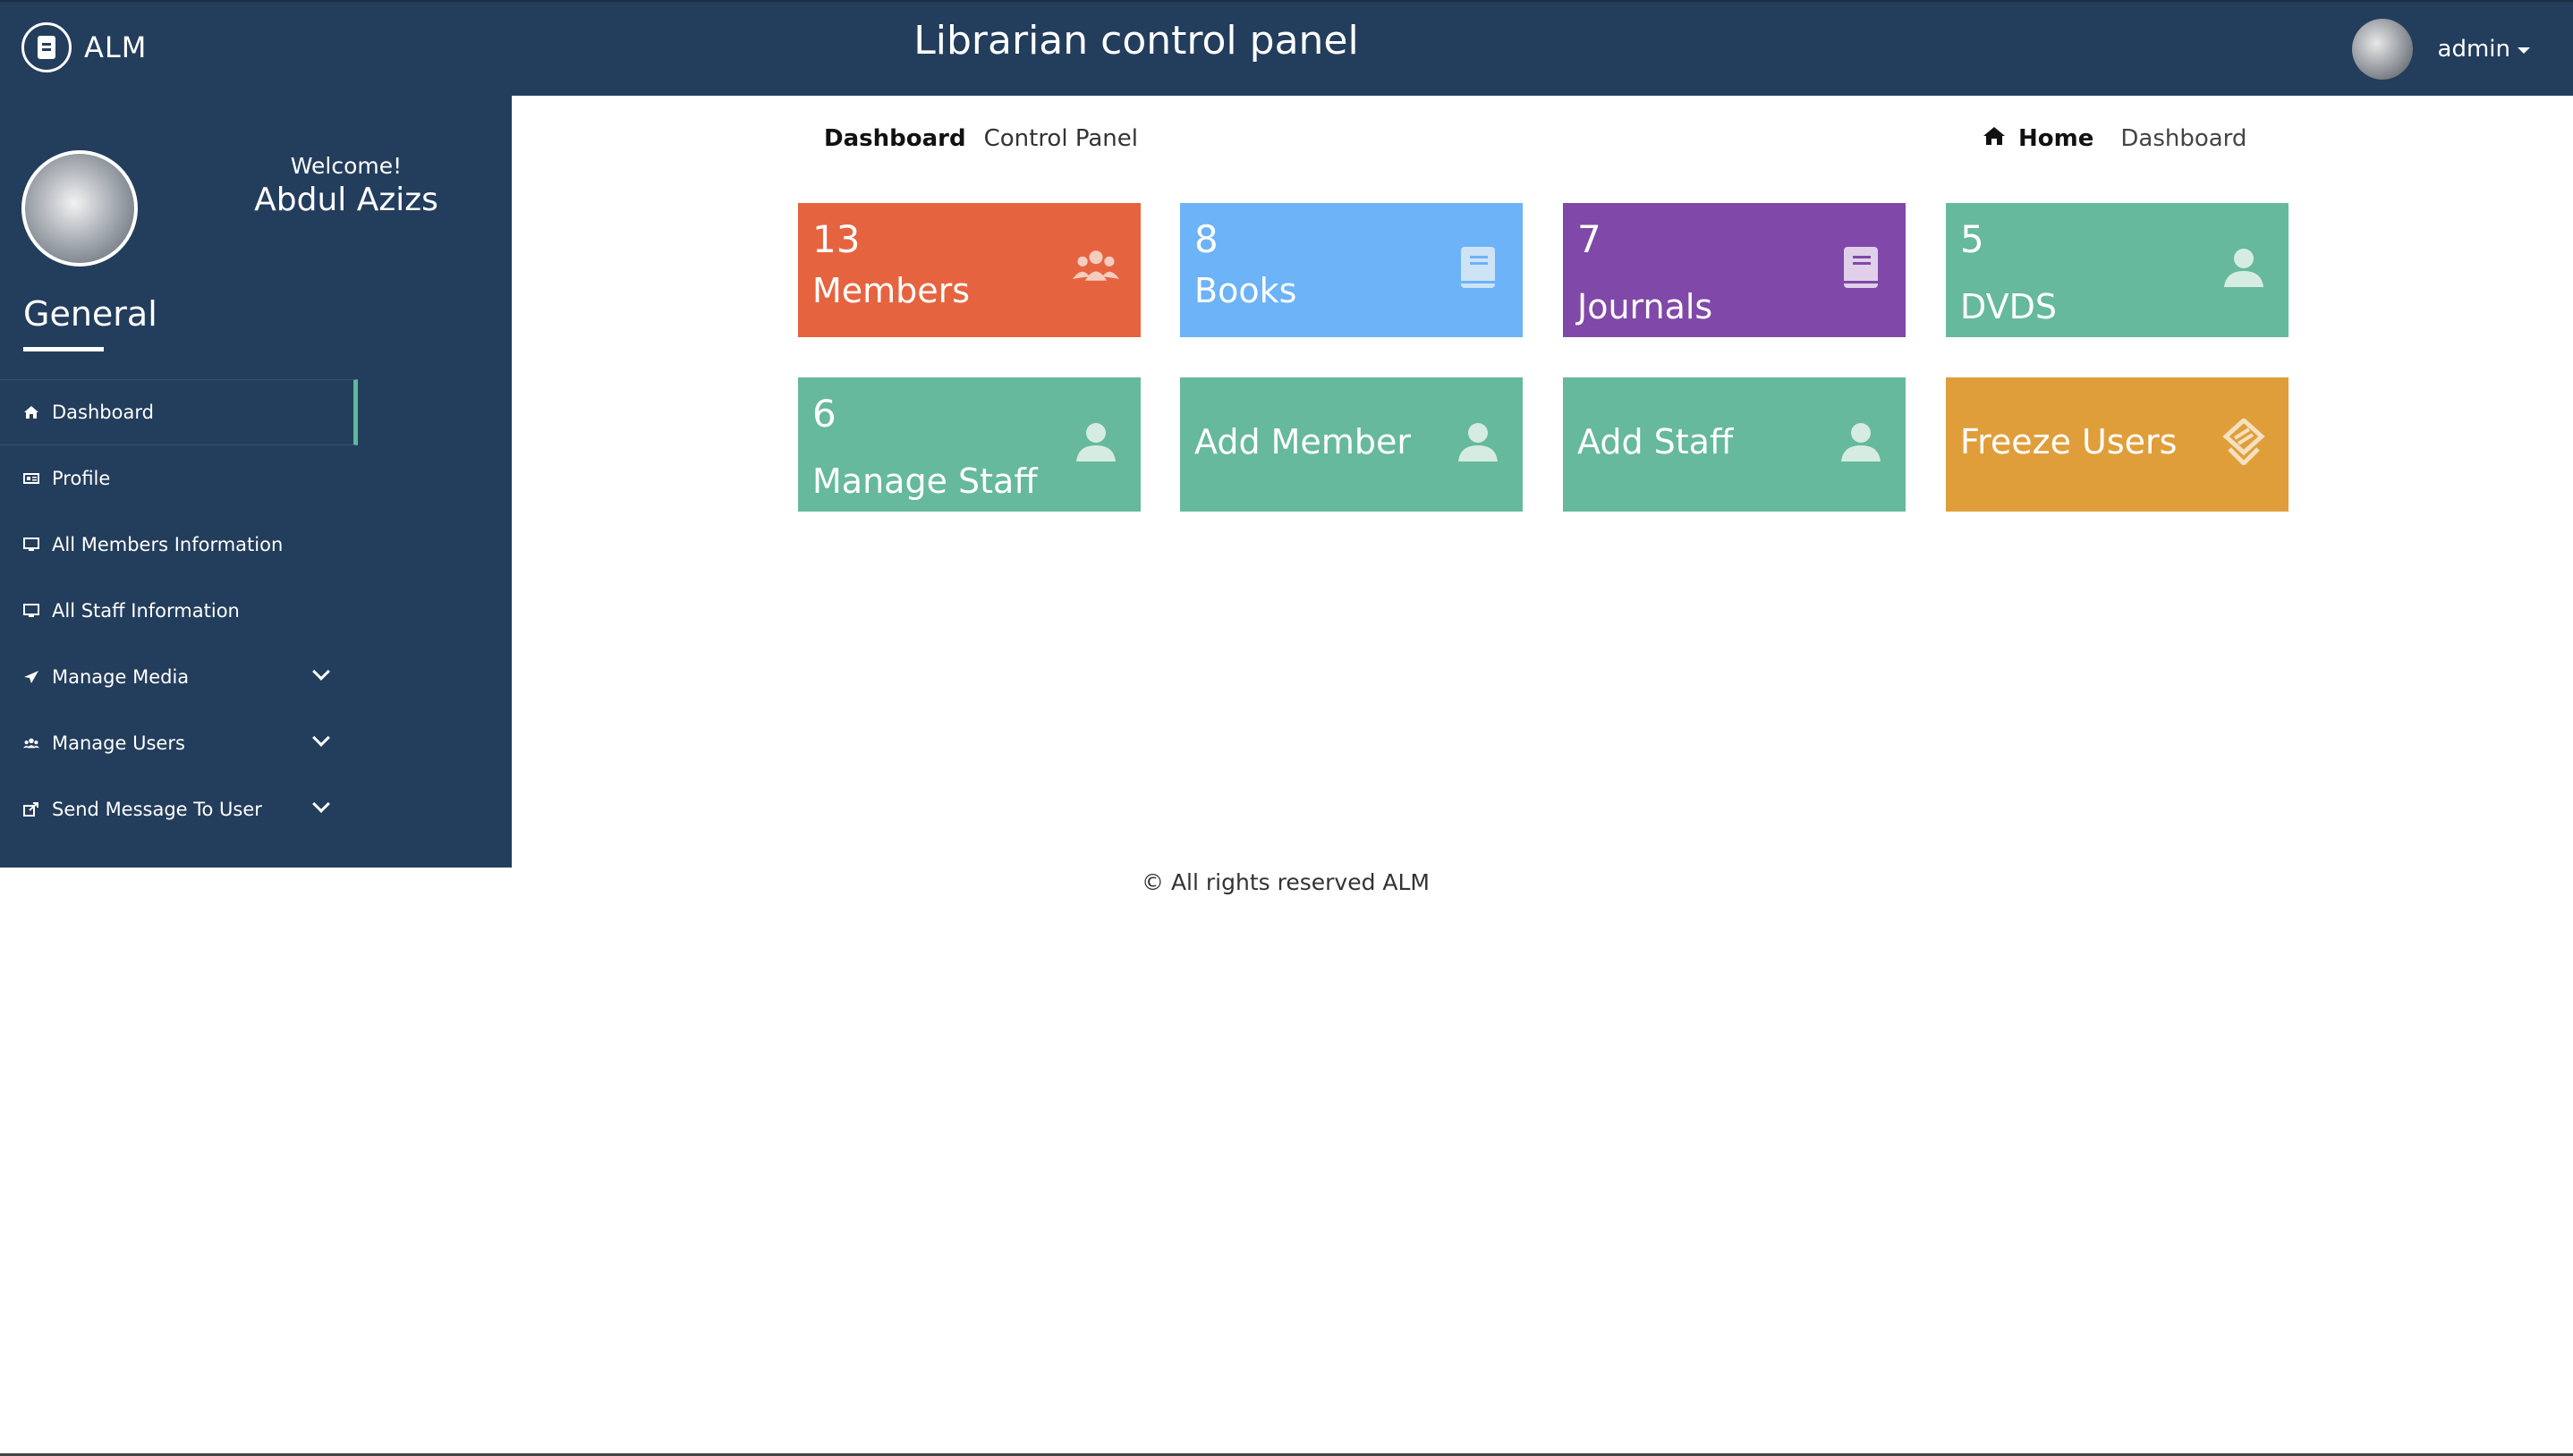  Describe the element at coordinates (836, 239) in the screenshot. I see `tile-count: 13` at that location.